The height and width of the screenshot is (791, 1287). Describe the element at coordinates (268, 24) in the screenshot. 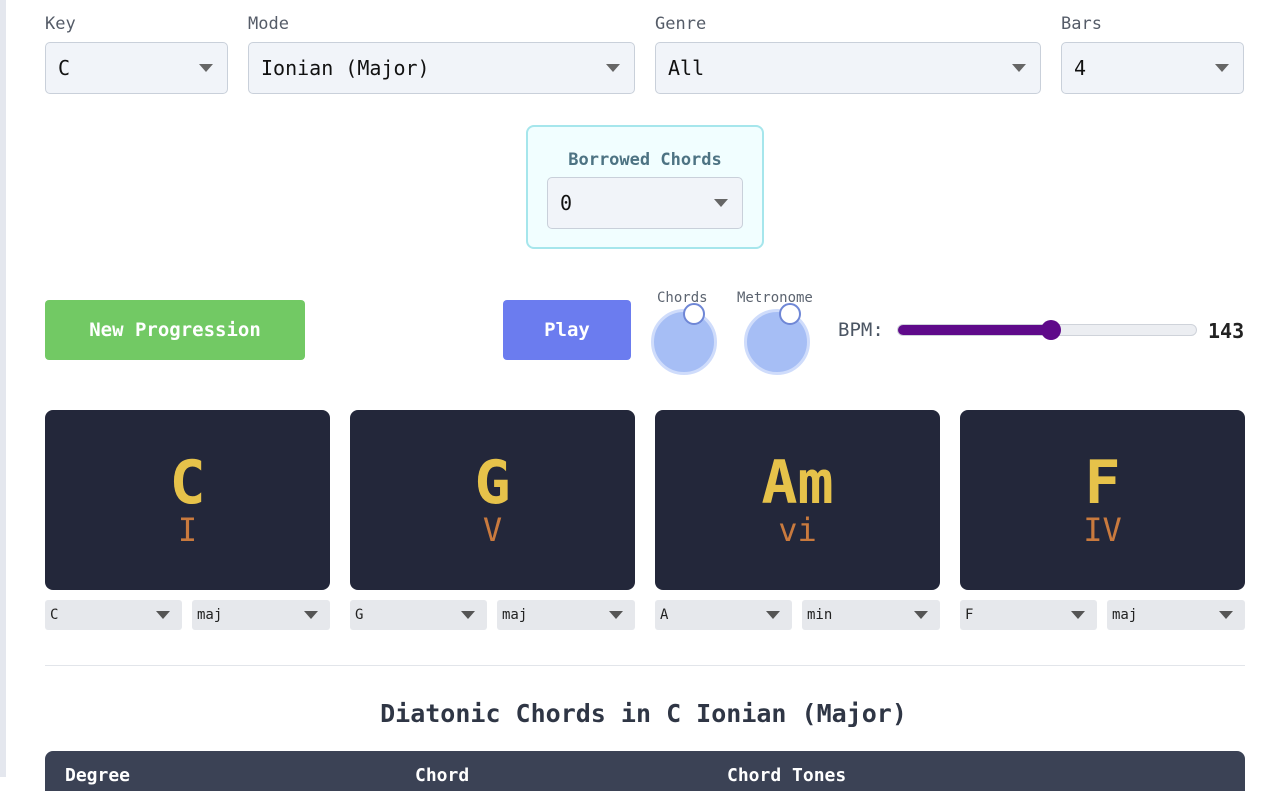

I see `mode-label: Mode` at that location.